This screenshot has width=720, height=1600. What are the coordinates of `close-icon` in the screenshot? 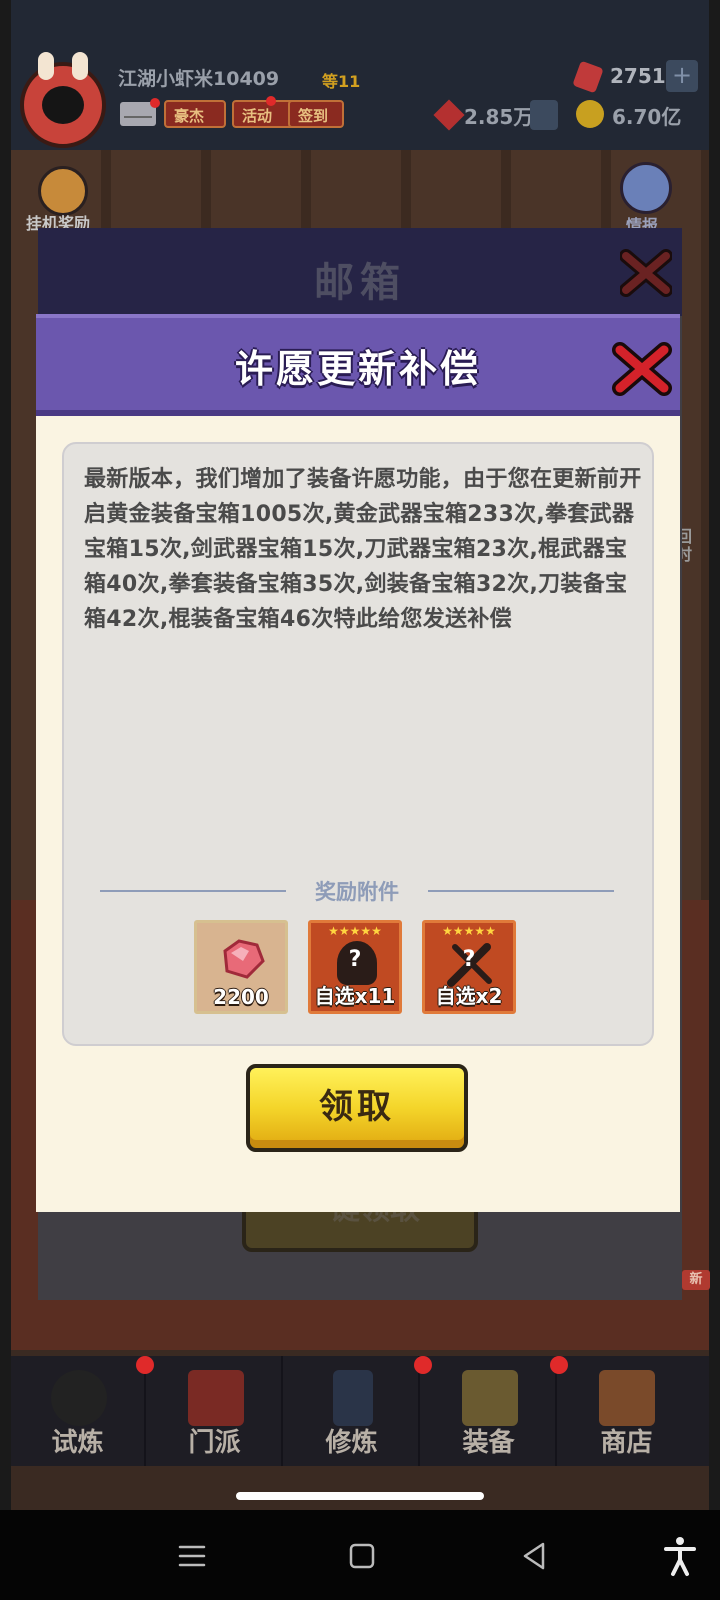 It's located at (642, 369).